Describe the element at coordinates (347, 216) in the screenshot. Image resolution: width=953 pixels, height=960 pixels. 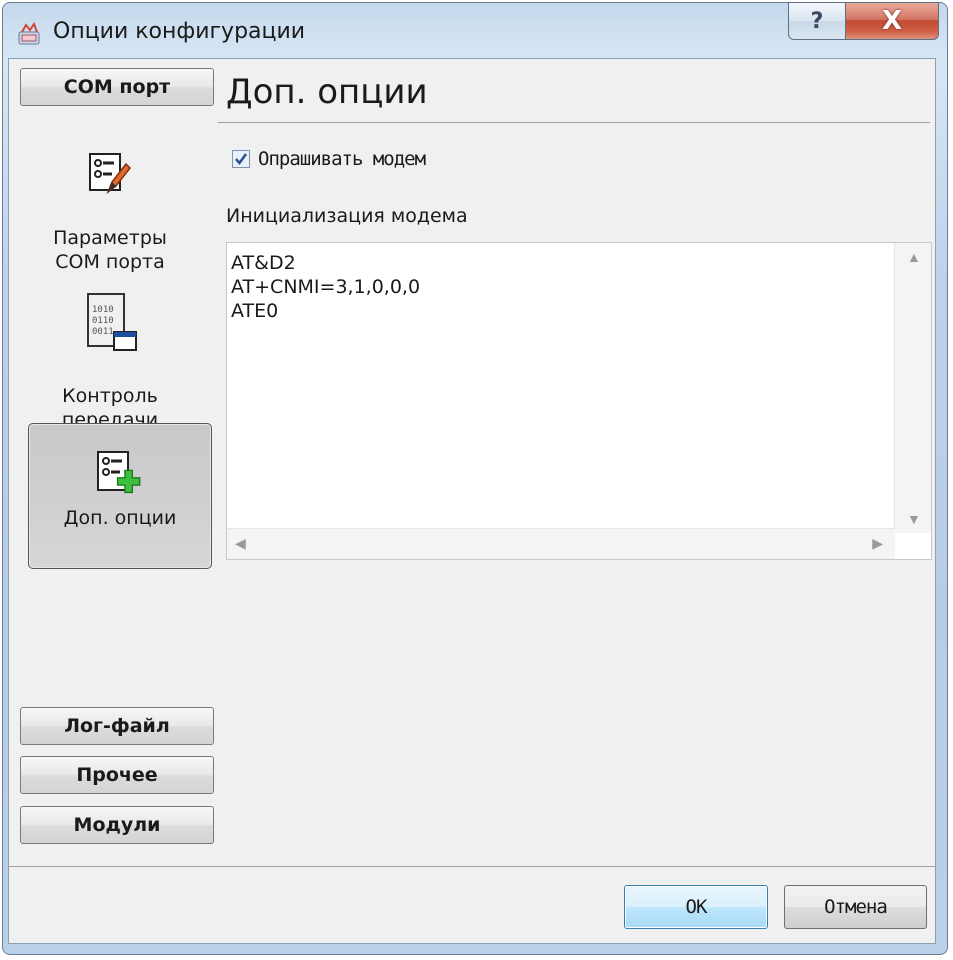
I see `modem-init-label: Инициализация модема` at that location.